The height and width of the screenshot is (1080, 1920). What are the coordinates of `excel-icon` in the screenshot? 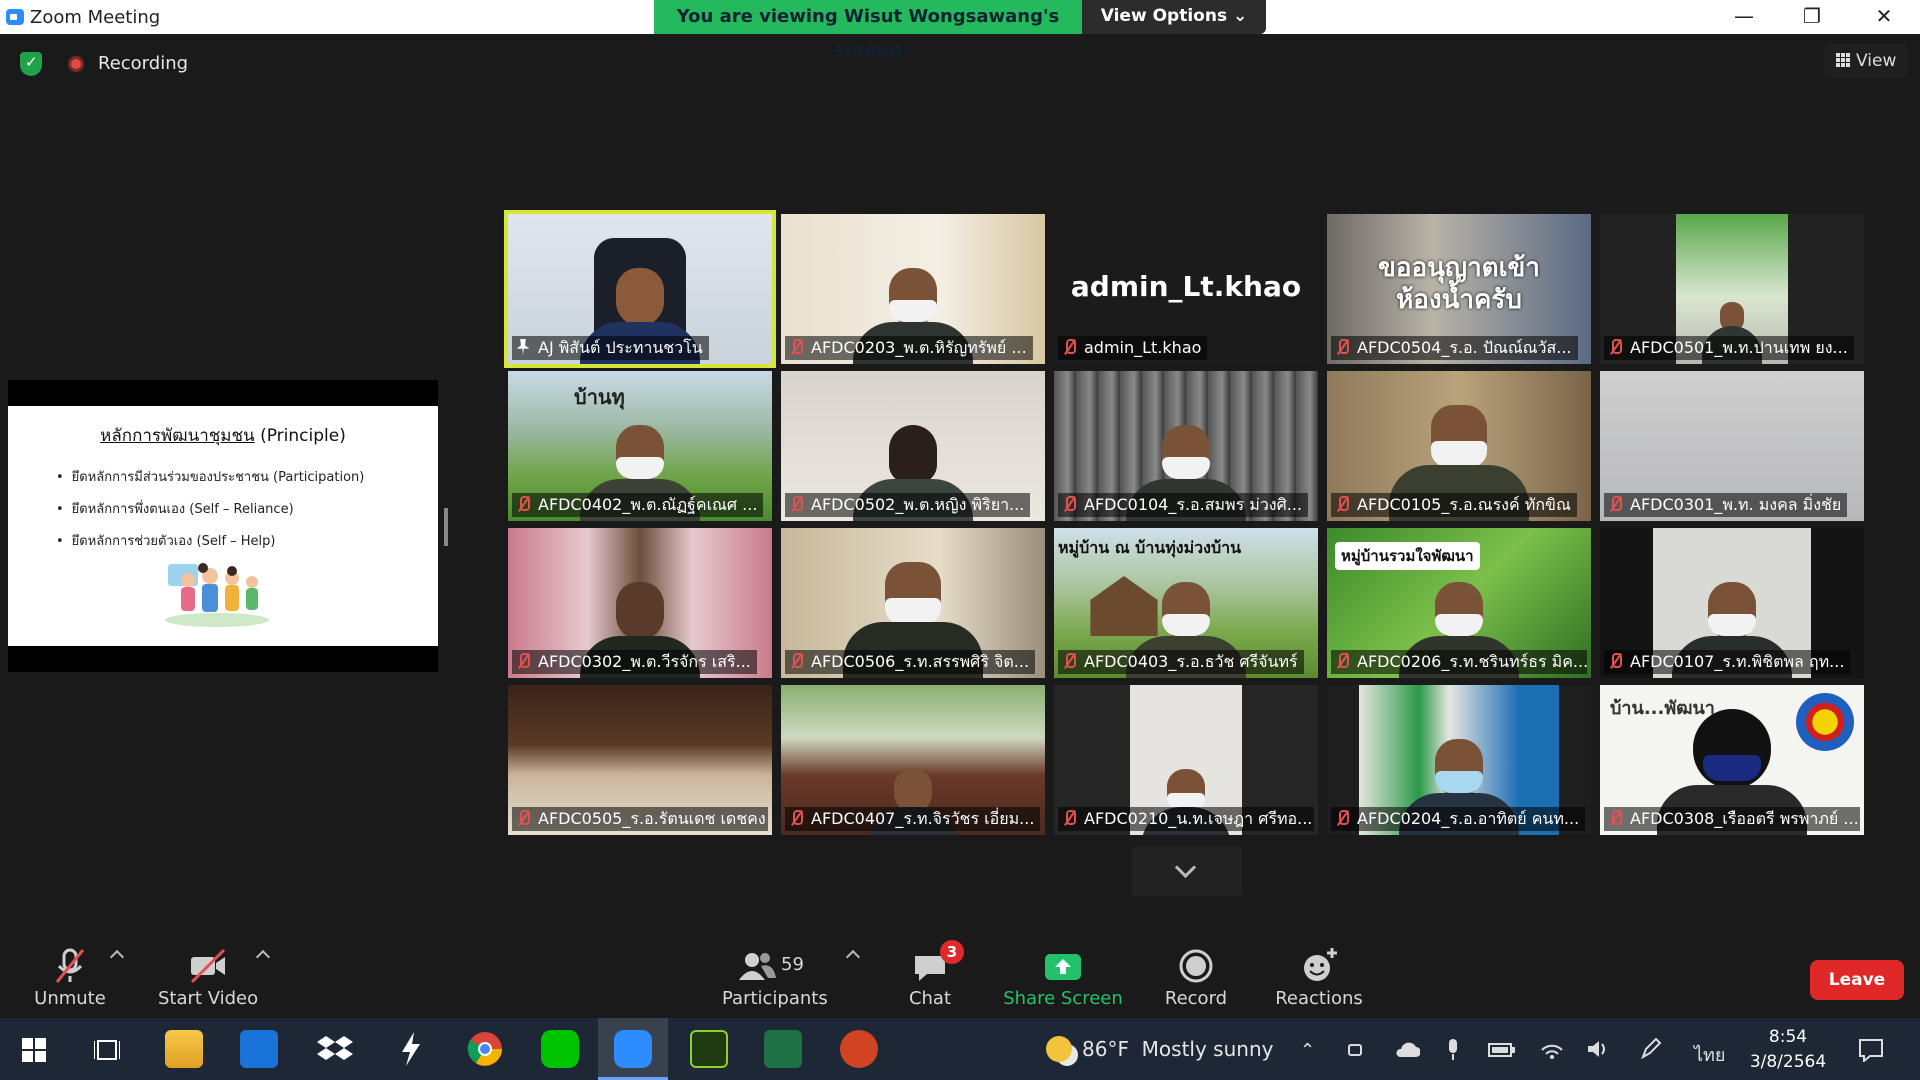 It's located at (783, 1049).